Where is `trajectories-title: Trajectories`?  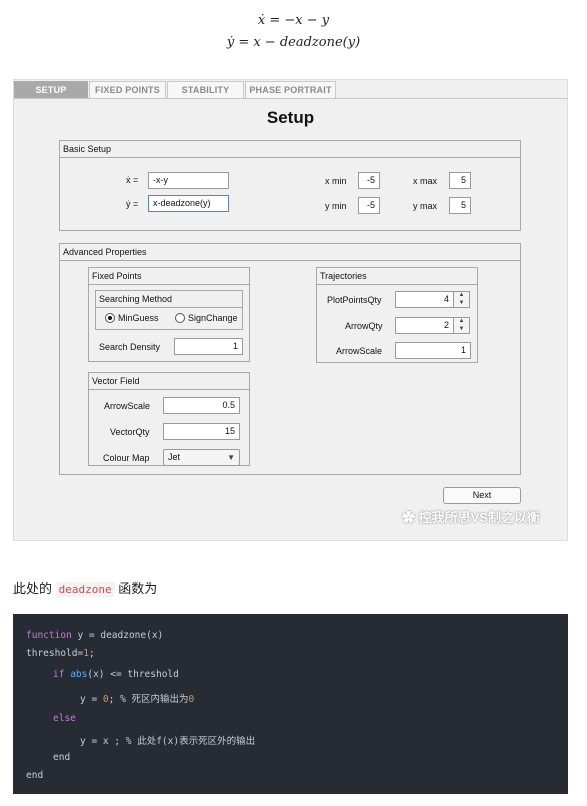
trajectories-title: Trajectories is located at coordinates (397, 276).